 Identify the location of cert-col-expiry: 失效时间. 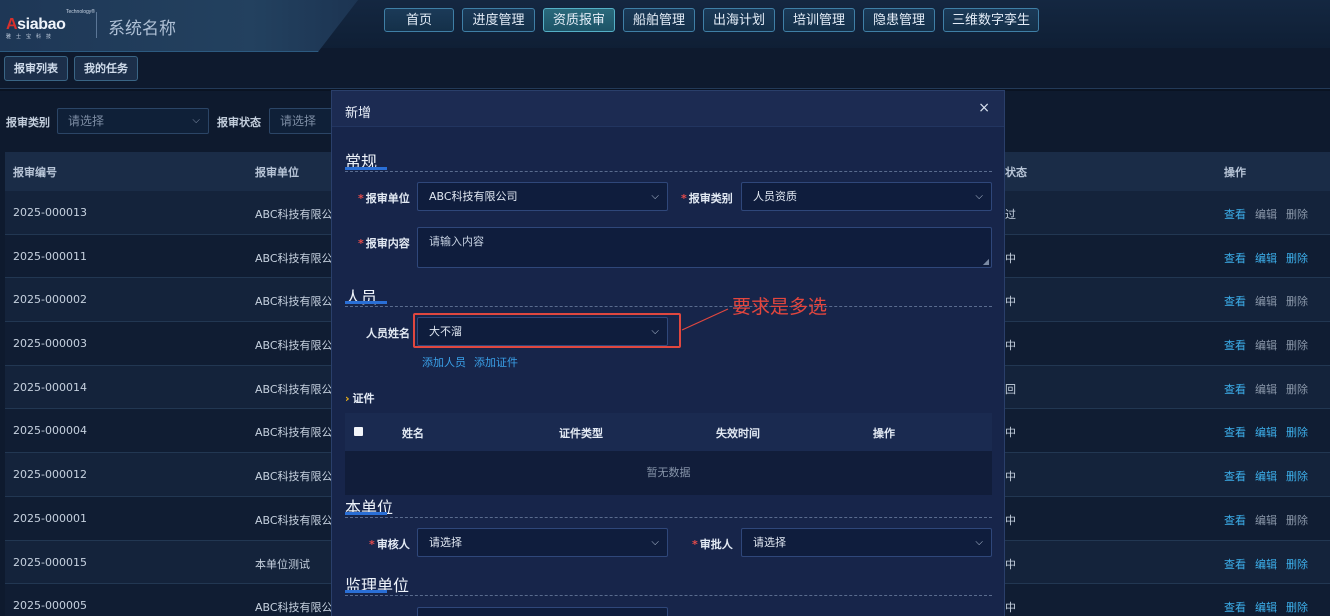
(738, 433).